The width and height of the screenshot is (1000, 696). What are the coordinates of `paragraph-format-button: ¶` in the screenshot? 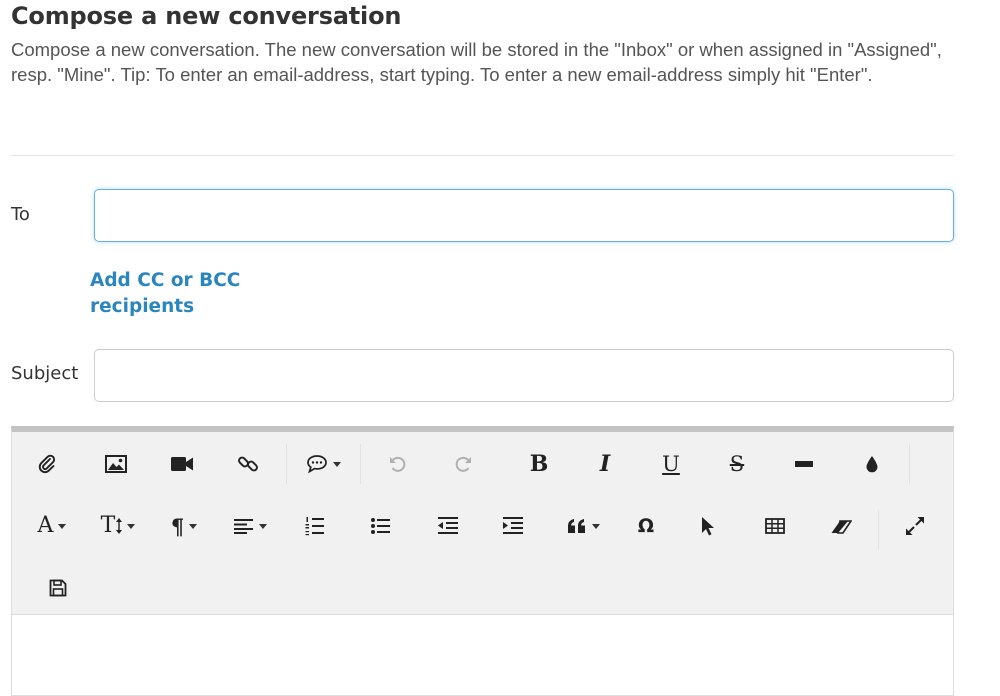 It's located at (184, 526).